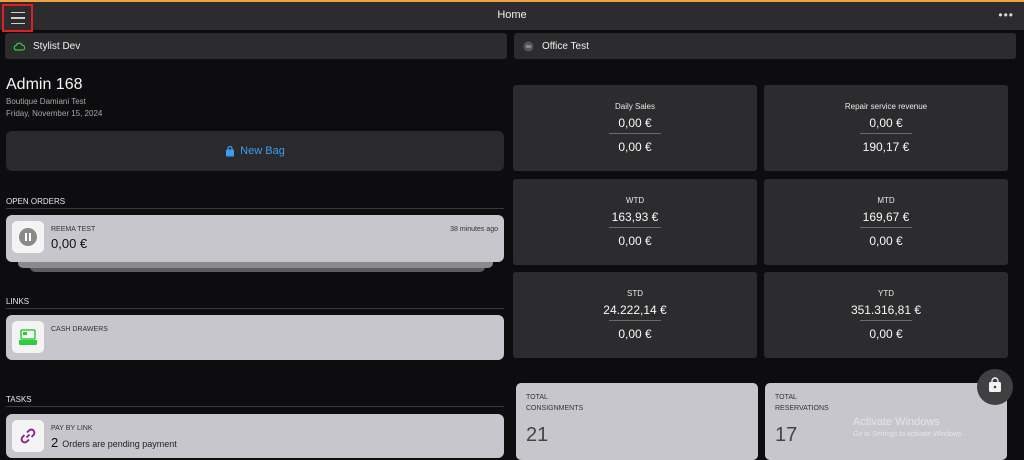 This screenshot has width=1024, height=460. Describe the element at coordinates (119, 444) in the screenshot. I see `task-description: Orders are pending payment` at that location.